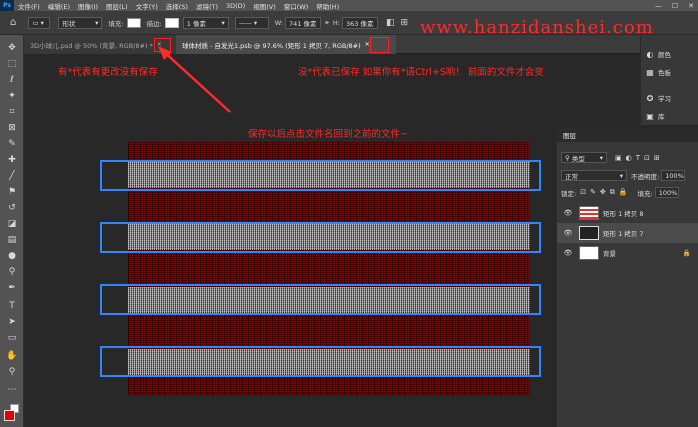  Describe the element at coordinates (673, 175) in the screenshot. I see `opacity-field: 100%` at that location.